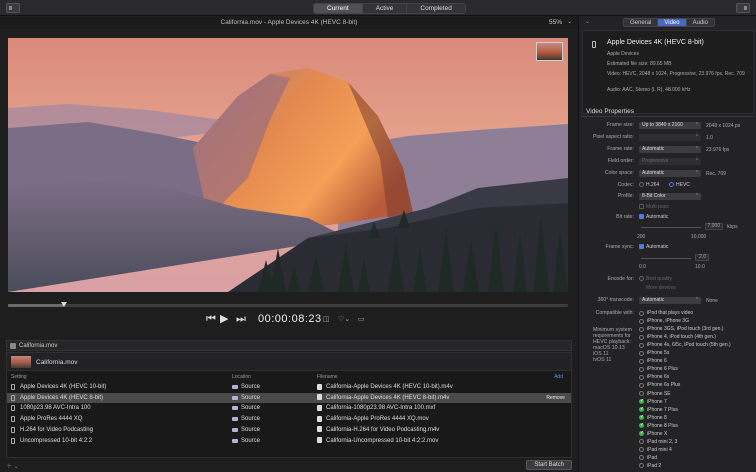  Describe the element at coordinates (380, 408) in the screenshot. I see `row-filename: California-1080p23.98 AVC-Intra 100.mxf` at that location.